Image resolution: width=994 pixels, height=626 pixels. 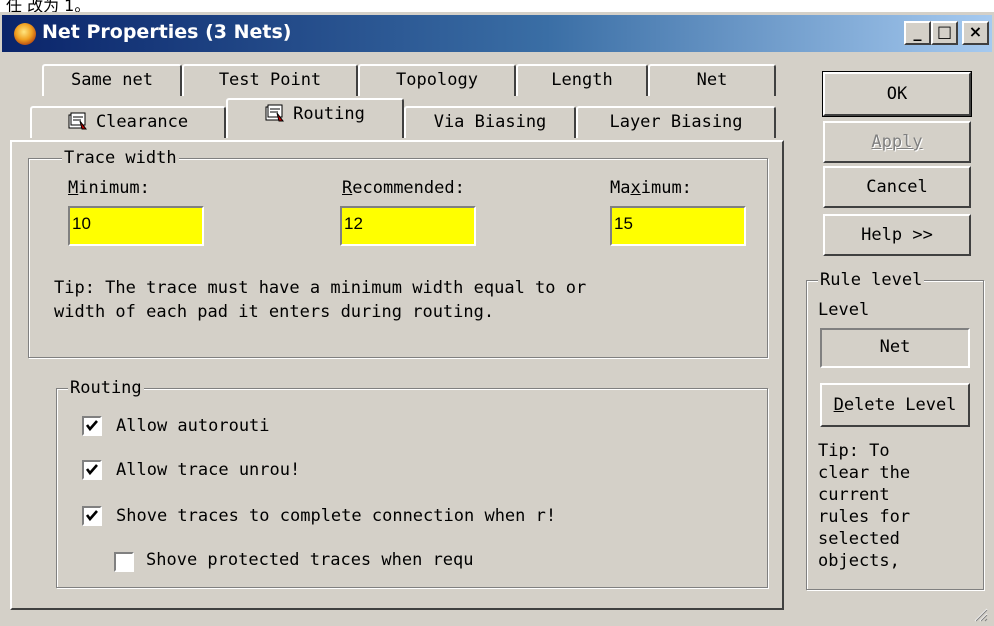 I want to click on tab-via-biasing: Via Biasing, so click(x=490, y=122).